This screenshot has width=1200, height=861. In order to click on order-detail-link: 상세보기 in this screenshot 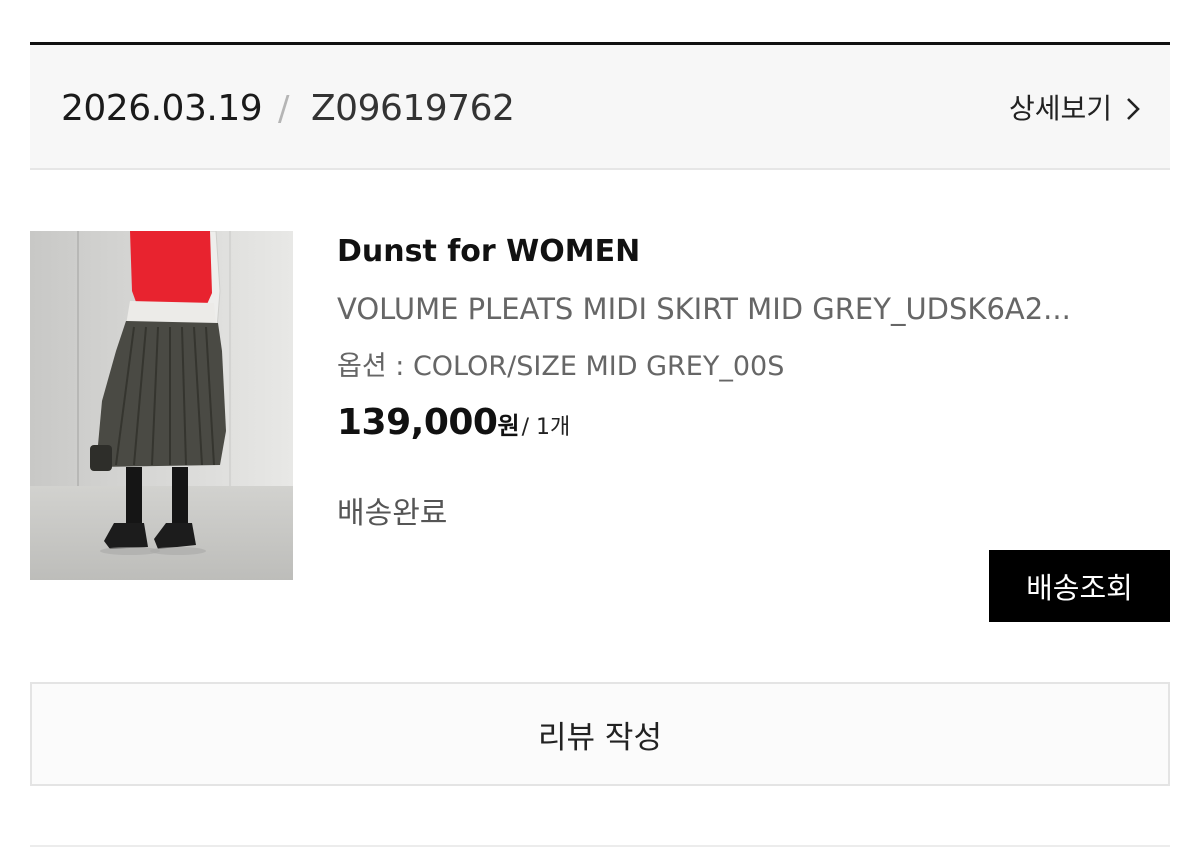, I will do `click(1076, 109)`.